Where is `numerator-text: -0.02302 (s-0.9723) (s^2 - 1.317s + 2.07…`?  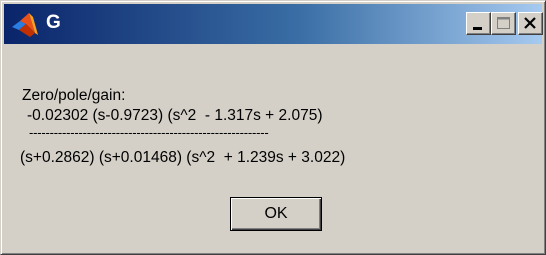 numerator-text: -0.02302 (s-0.9723) (s^2 - 1.317s + 2.07… is located at coordinates (175, 115).